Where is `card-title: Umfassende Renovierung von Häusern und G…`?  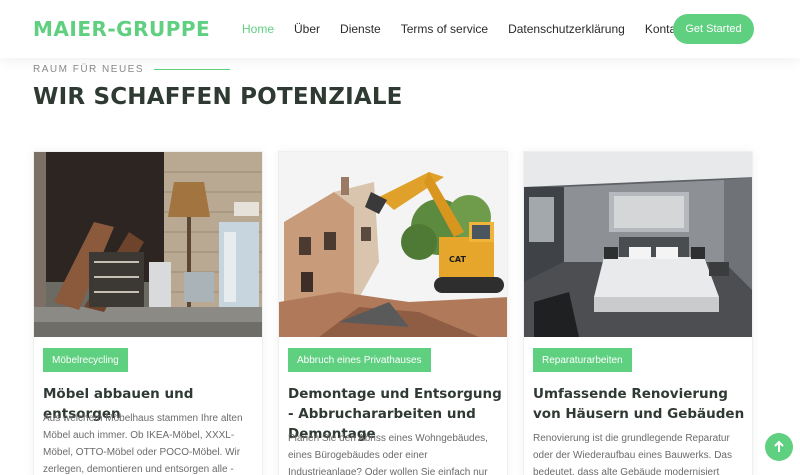
card-title: Umfassende Renovierung von Häusern und G… is located at coordinates (640, 404).